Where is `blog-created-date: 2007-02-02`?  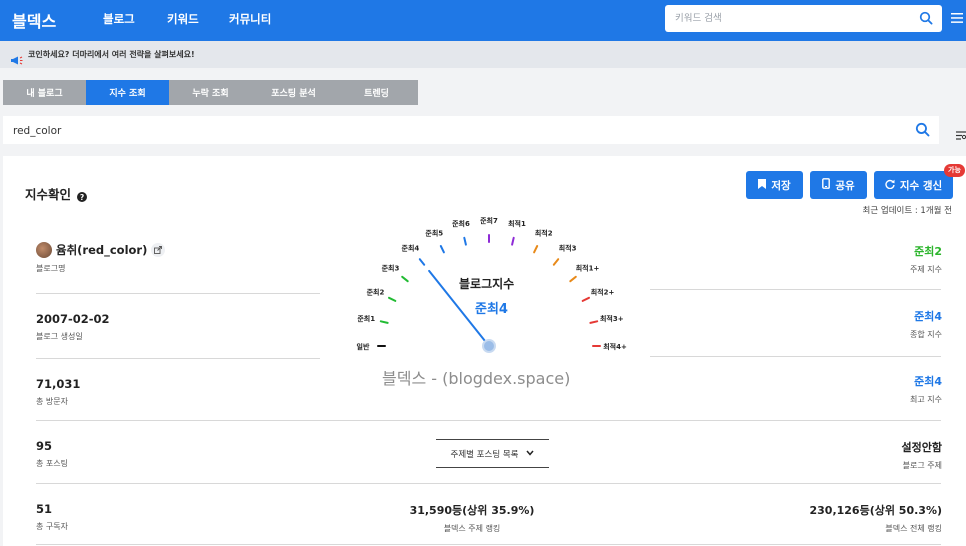 blog-created-date: 2007-02-02 is located at coordinates (73, 319).